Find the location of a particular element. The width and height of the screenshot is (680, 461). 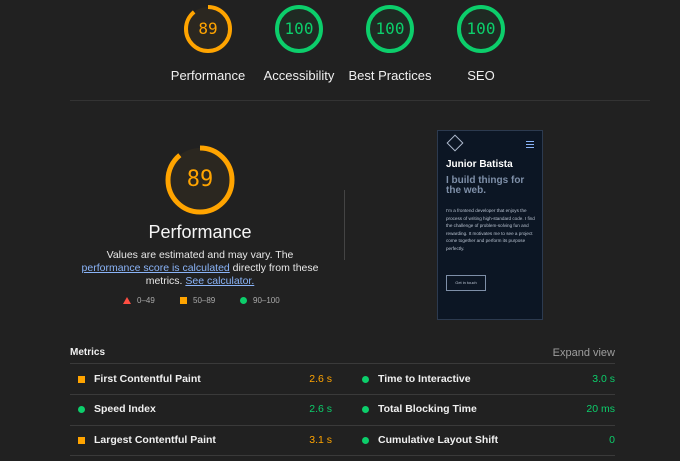

metric-name: Cumulative Layout Shift is located at coordinates (438, 440).